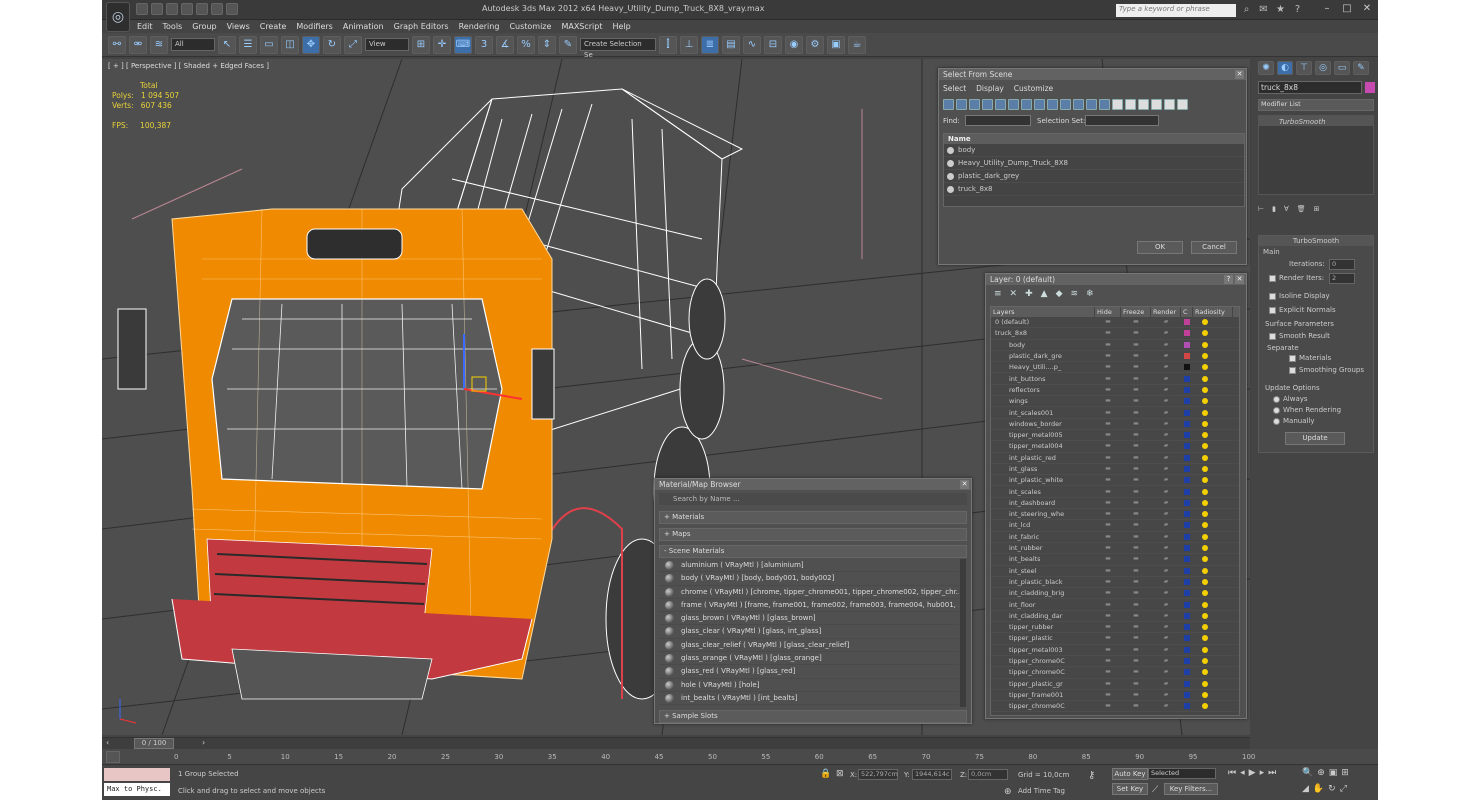 Image resolution: width=1480 pixels, height=800 pixels. Describe the element at coordinates (1280, 9) in the screenshot. I see `favorites-icon: ★` at that location.